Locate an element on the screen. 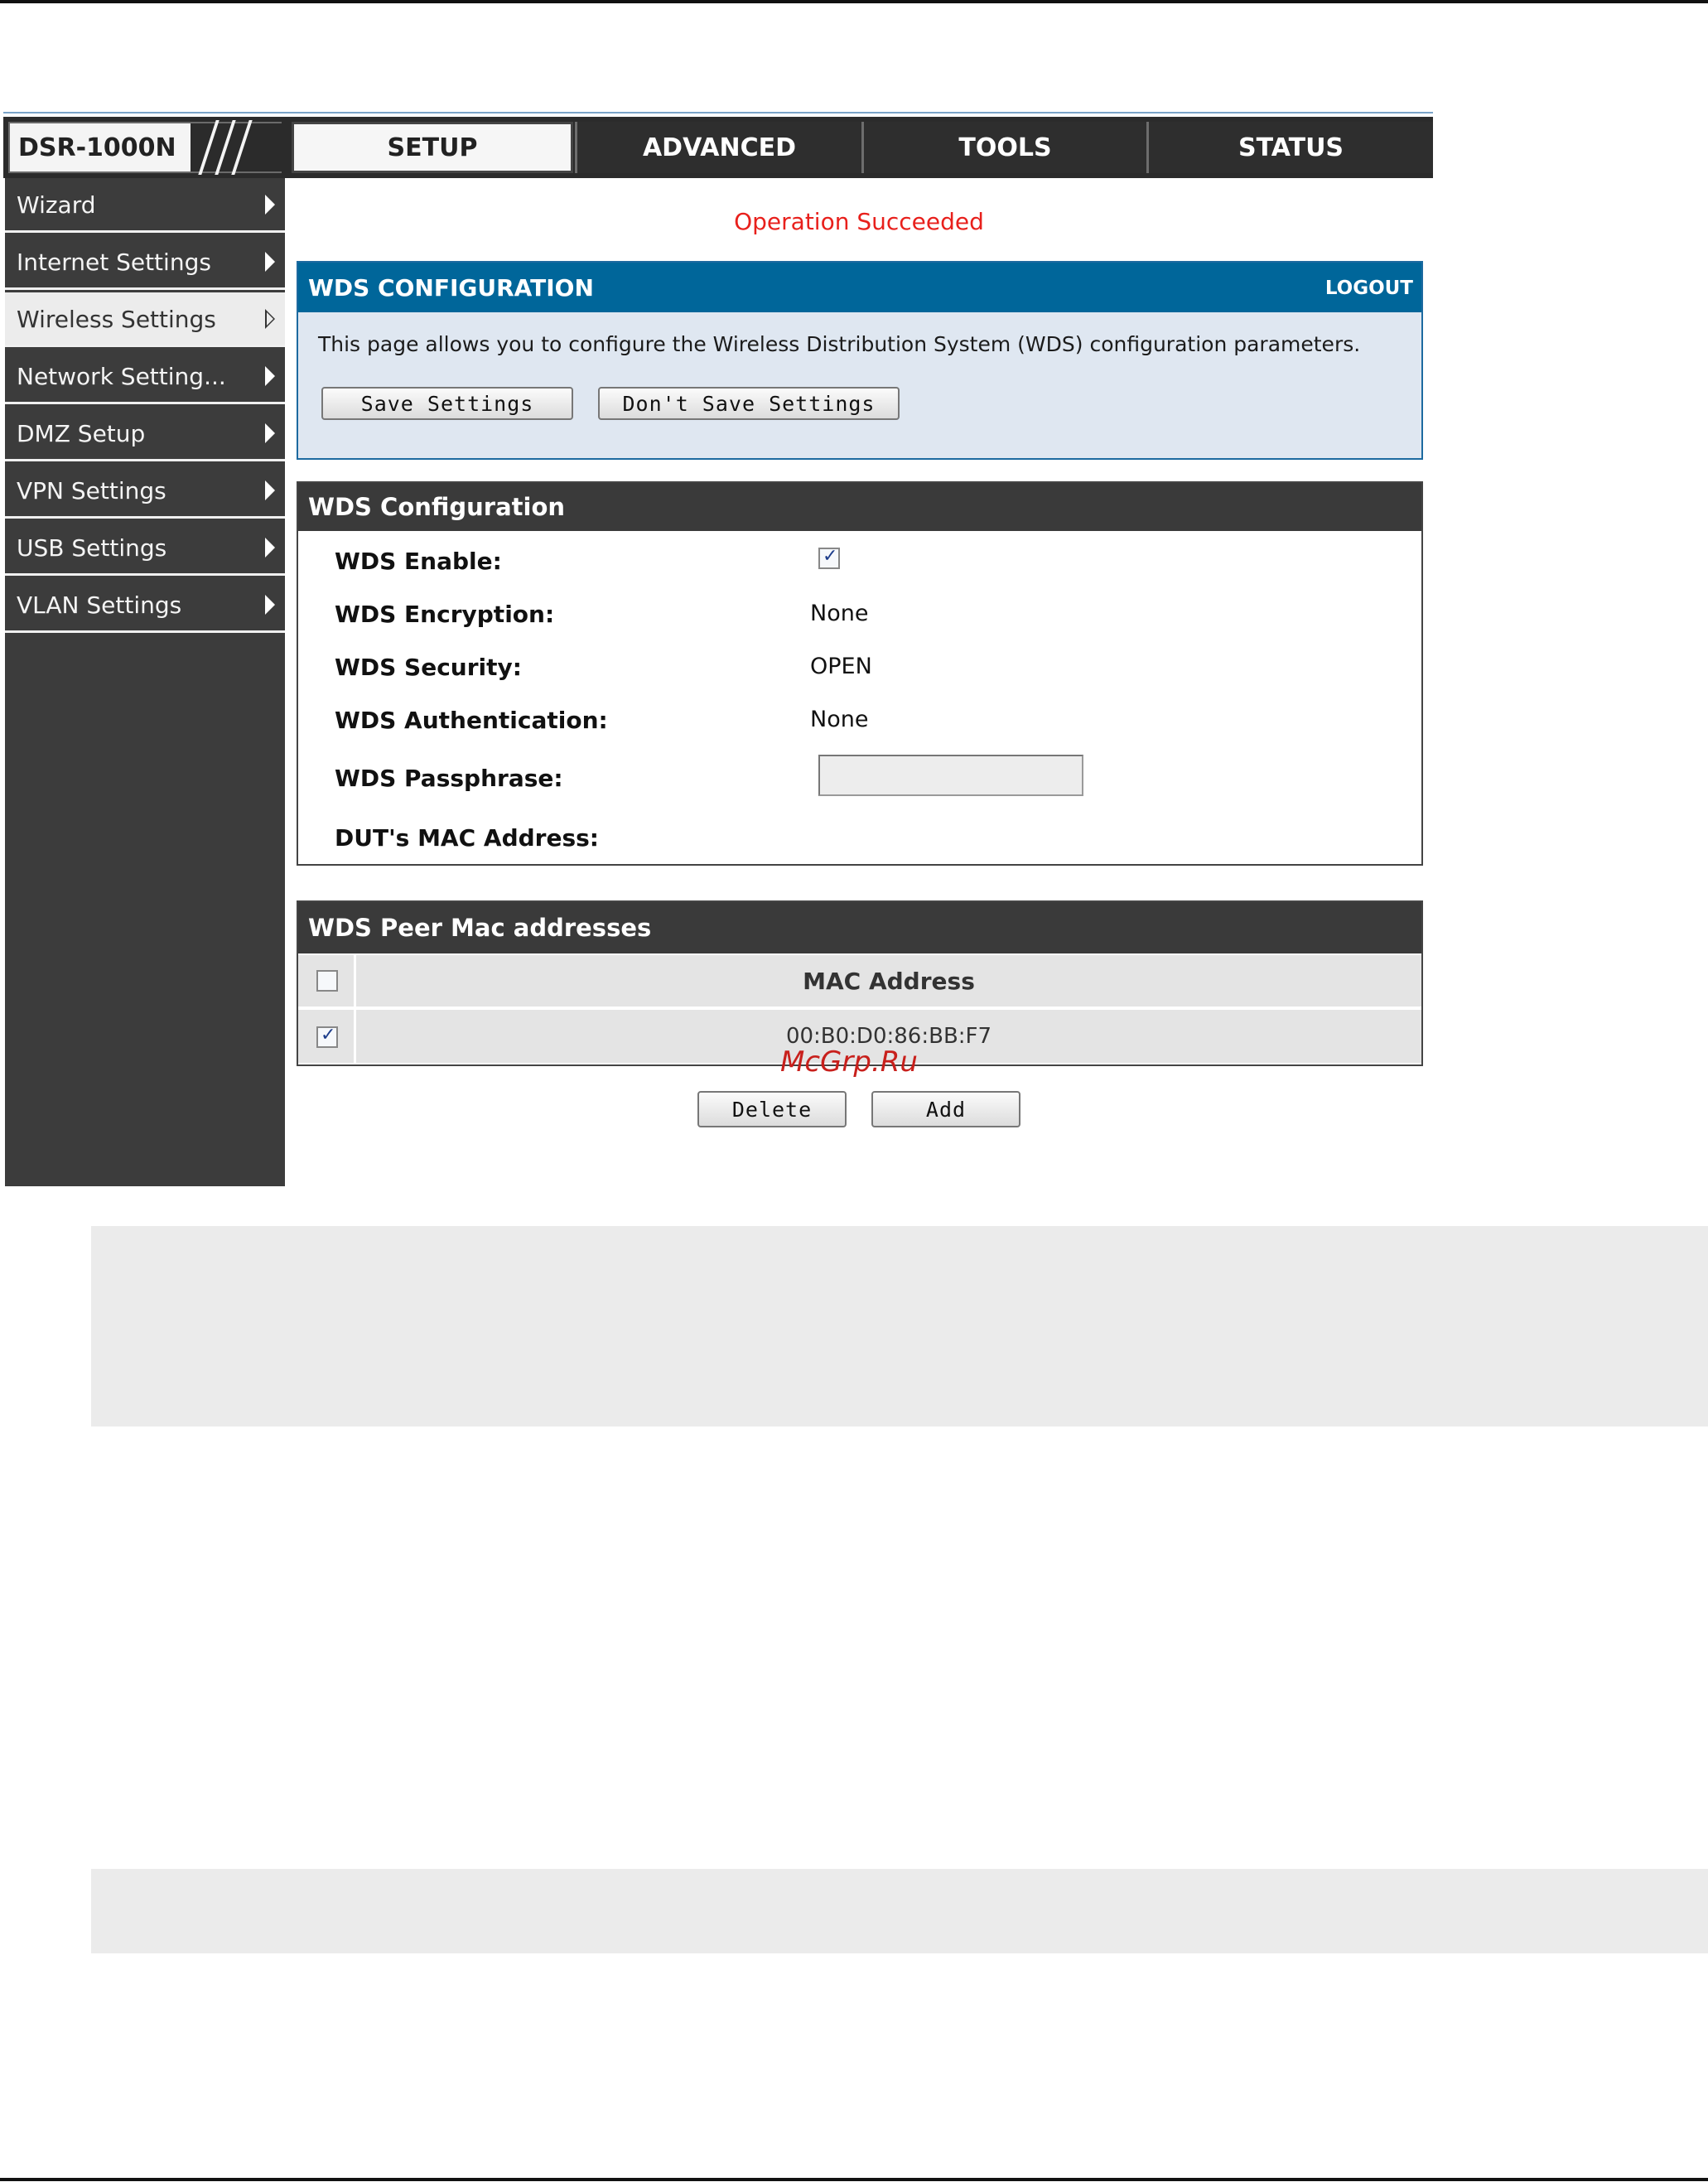 This screenshot has width=1708, height=2182. row-checkbox is located at coordinates (327, 1036).